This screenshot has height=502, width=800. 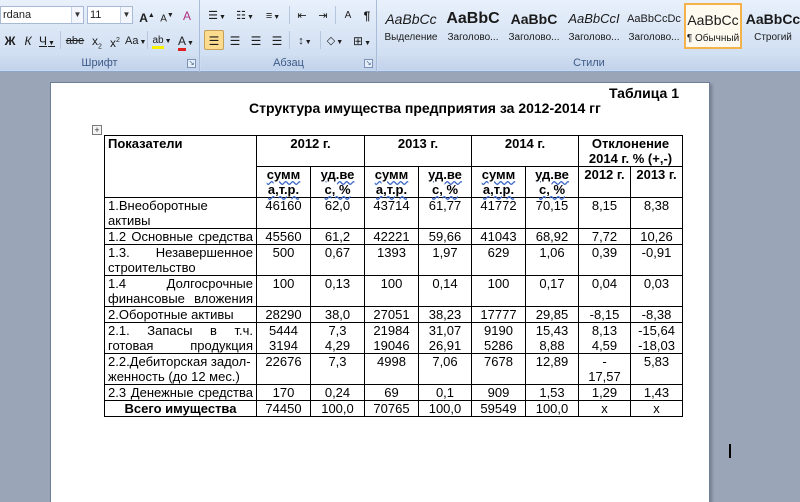 I want to click on change-case-button: Aa▼, so click(x=135, y=40).